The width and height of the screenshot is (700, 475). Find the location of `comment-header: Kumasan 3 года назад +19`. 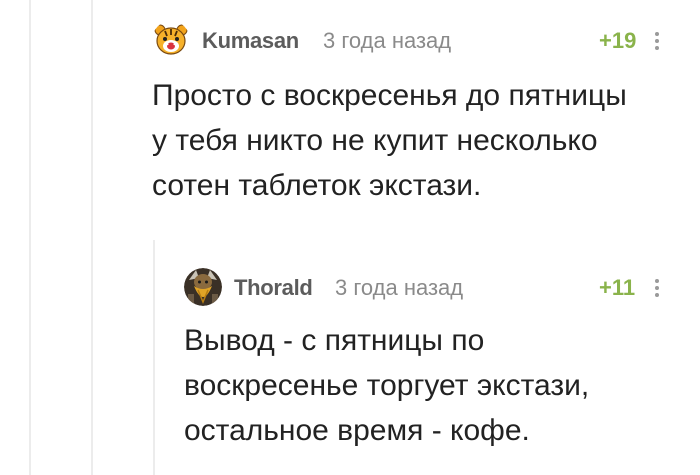

comment-header: Kumasan 3 года назад +19 is located at coordinates (417, 40).